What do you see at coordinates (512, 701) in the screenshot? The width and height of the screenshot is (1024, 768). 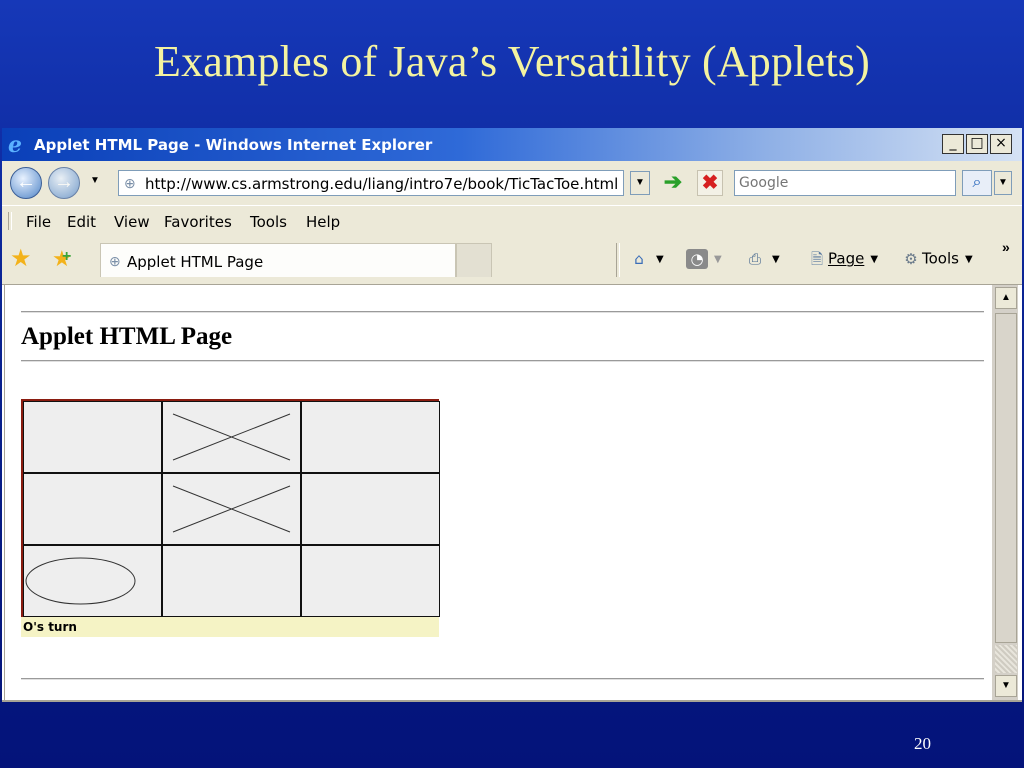 I see `window-bottom-border` at bounding box center [512, 701].